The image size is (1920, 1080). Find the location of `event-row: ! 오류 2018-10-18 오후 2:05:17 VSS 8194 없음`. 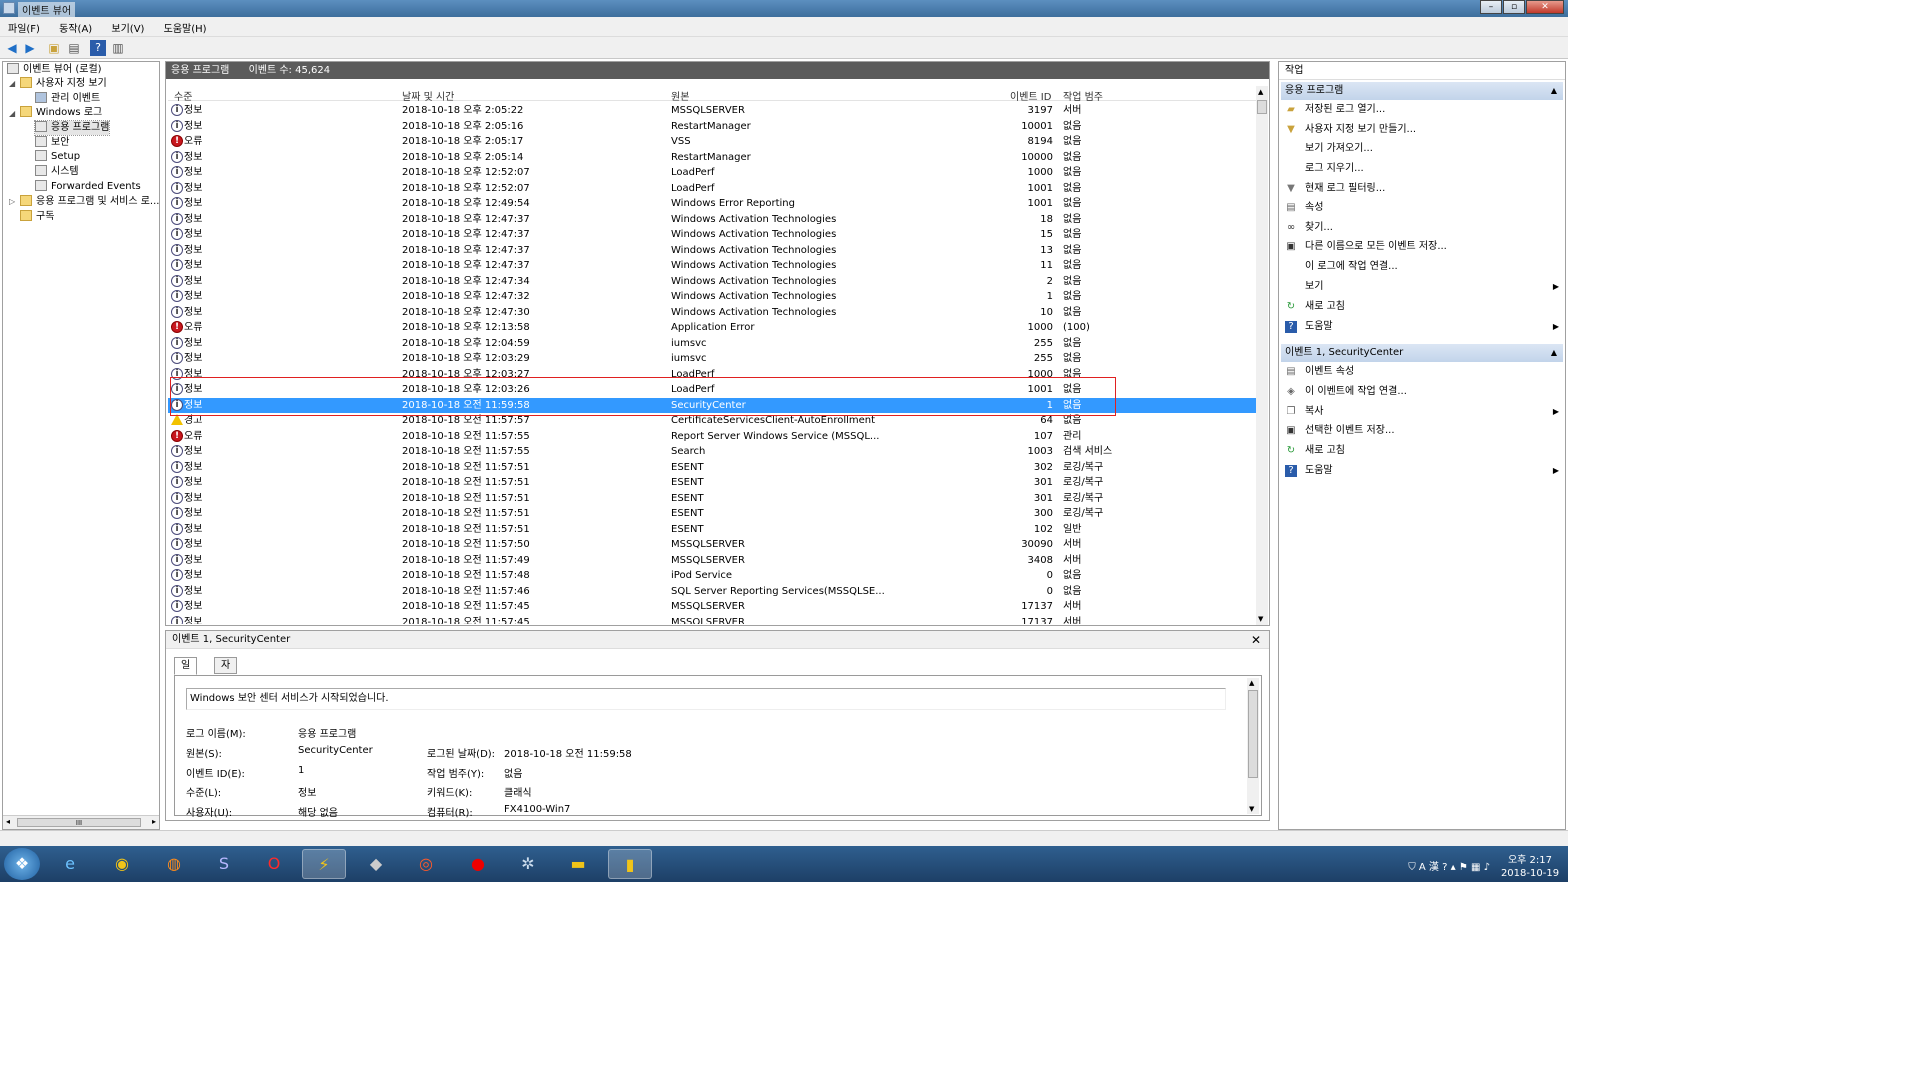

event-row: ! 오류 2018-10-18 오후 2:05:17 VSS 8194 없음 is located at coordinates (712, 142).